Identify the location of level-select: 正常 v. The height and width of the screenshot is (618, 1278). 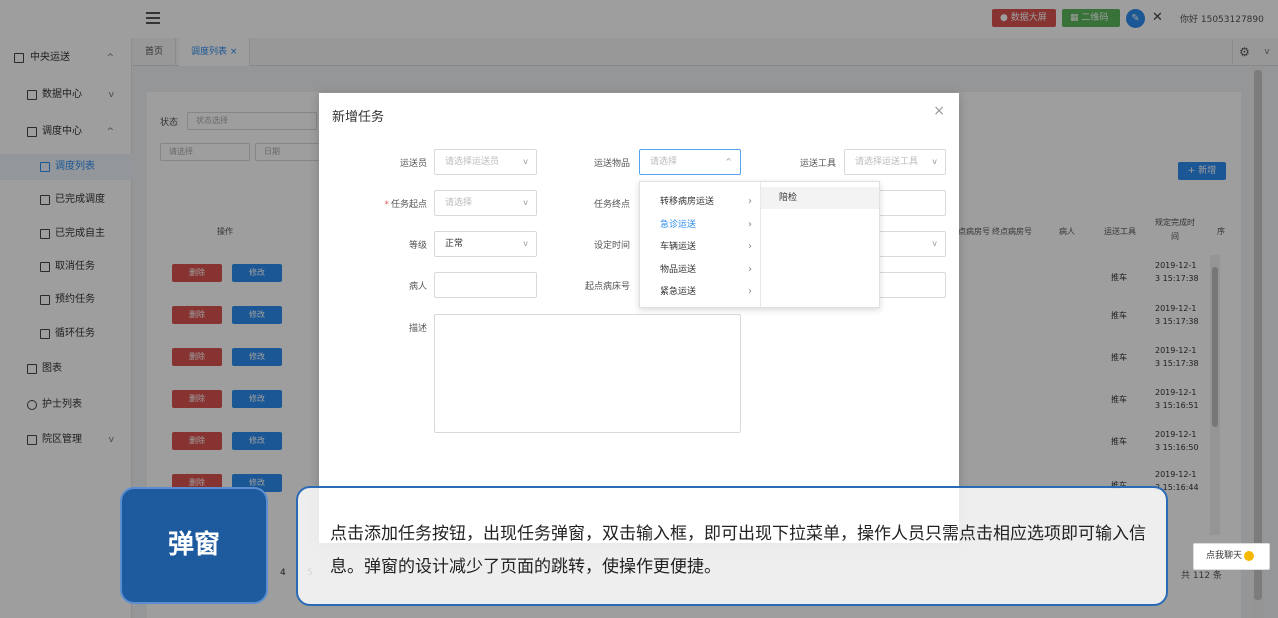
(485, 244).